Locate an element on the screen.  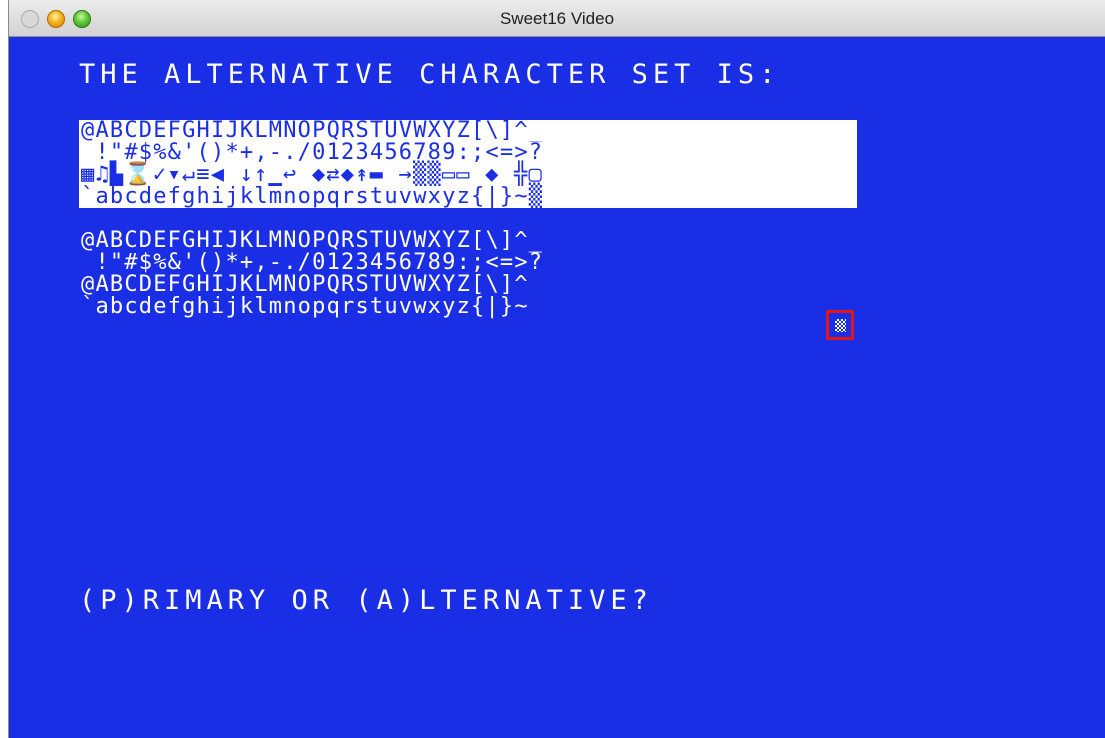
screen-heading: THE ALTERNATIVE CHARACTER SET IS: is located at coordinates (430, 74).